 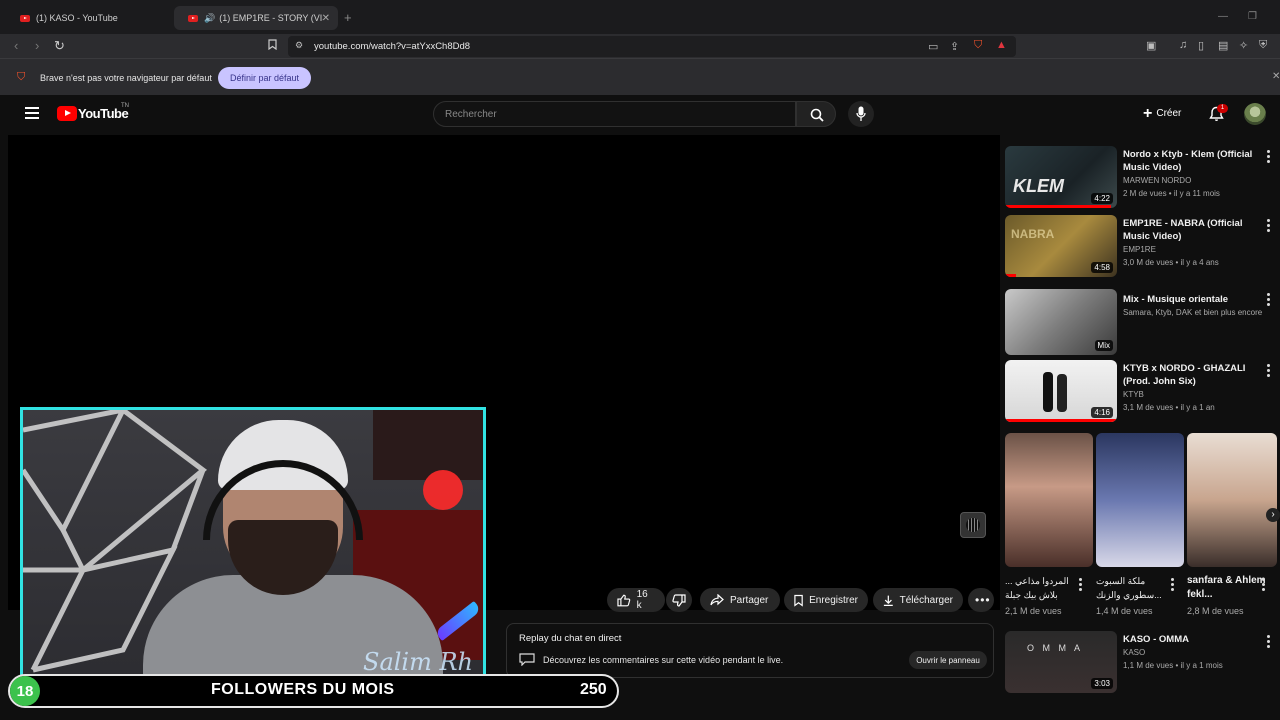 What do you see at coordinates (1223, 45) in the screenshot?
I see `wallet-icon: ▤` at bounding box center [1223, 45].